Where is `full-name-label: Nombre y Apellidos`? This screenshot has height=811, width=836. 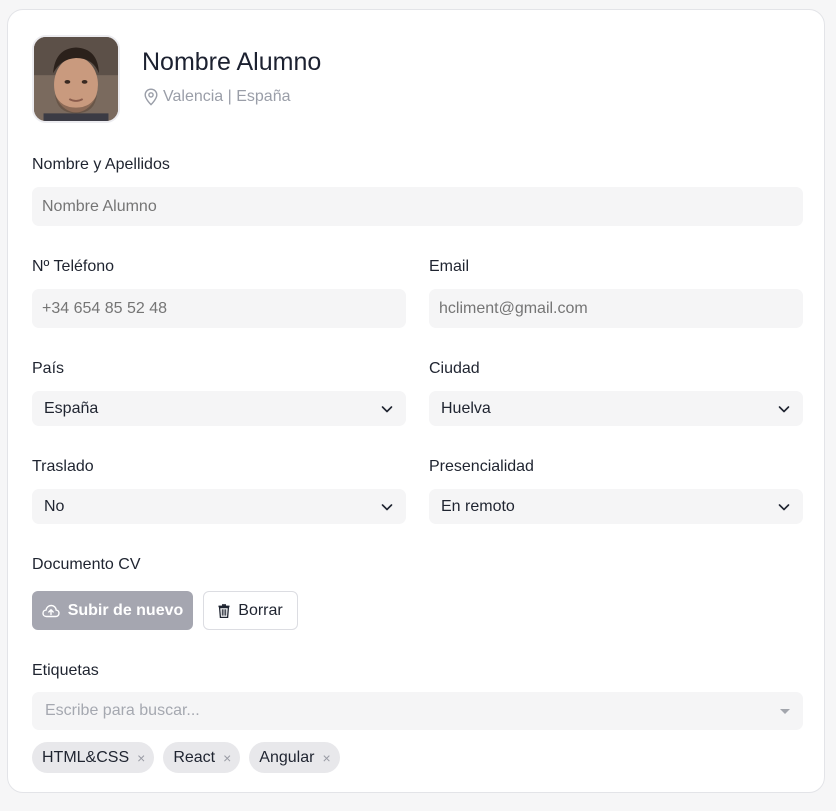
full-name-label: Nombre y Apellidos is located at coordinates (101, 164).